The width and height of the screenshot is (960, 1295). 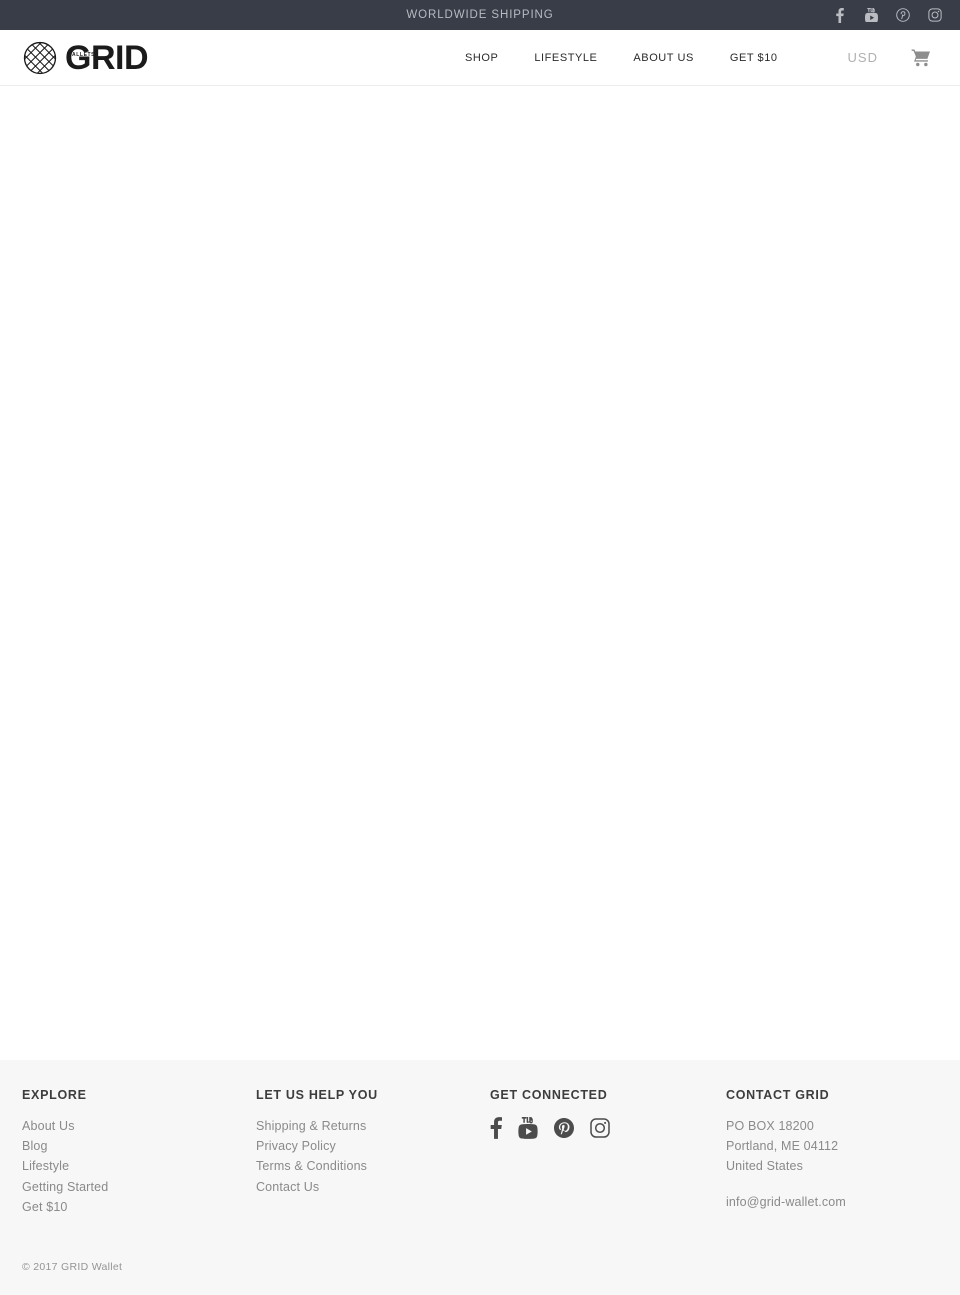 I want to click on primary-navigation: SHOP LIFESTYLE ABOUT US GET $10 USD, so click(x=692, y=58).